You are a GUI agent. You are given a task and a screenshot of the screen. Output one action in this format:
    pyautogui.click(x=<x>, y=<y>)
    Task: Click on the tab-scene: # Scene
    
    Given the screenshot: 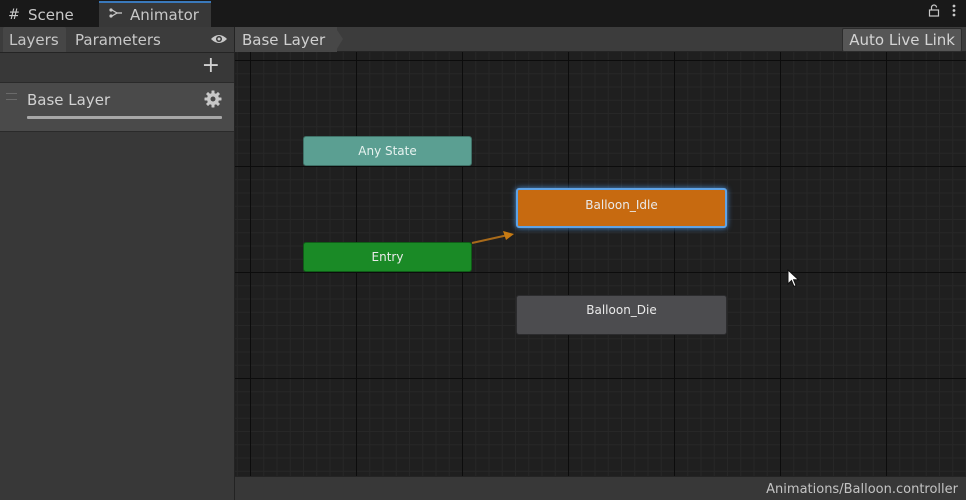 What is the action you would take?
    pyautogui.click(x=51, y=15)
    